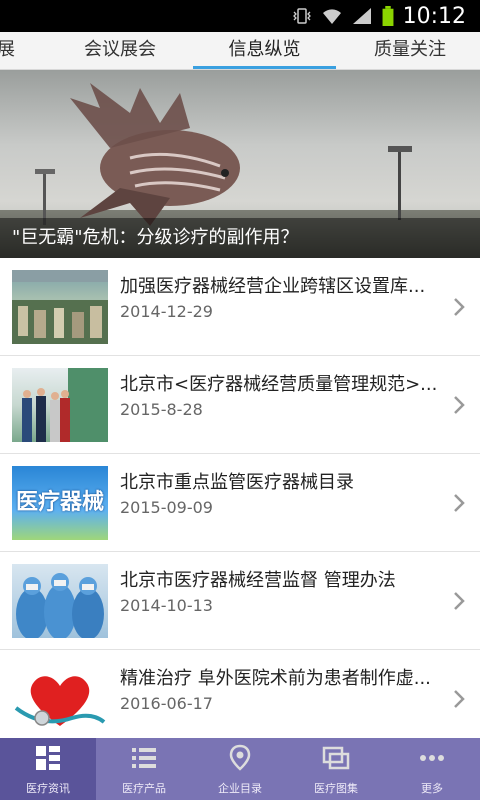 This screenshot has height=800, width=480. I want to click on tab-info-overview: 信息纵览, so click(264, 50).